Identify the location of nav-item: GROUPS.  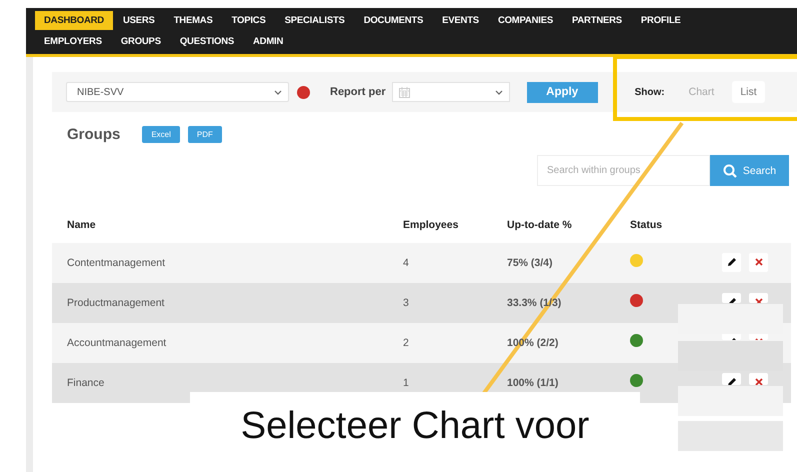
(141, 41).